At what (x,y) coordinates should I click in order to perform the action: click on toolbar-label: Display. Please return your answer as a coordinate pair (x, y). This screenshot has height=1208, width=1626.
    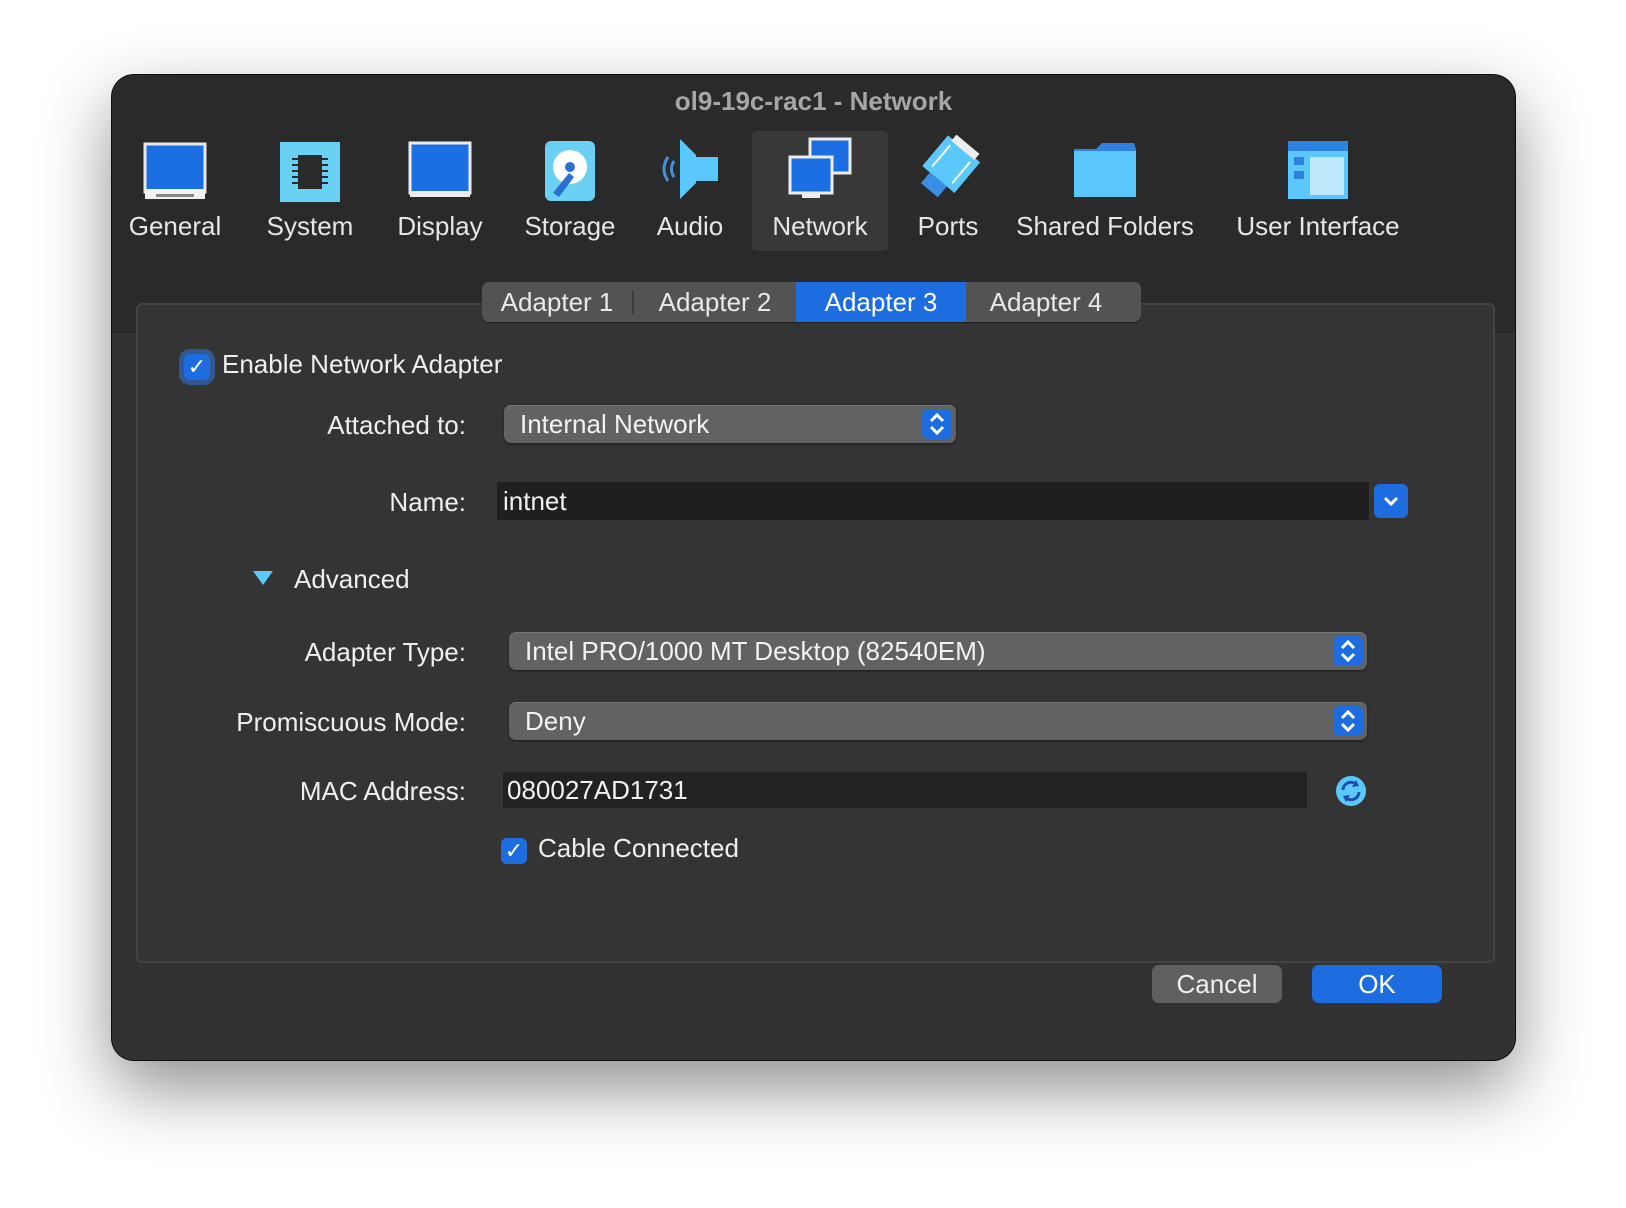
    Looking at the image, I should click on (440, 226).